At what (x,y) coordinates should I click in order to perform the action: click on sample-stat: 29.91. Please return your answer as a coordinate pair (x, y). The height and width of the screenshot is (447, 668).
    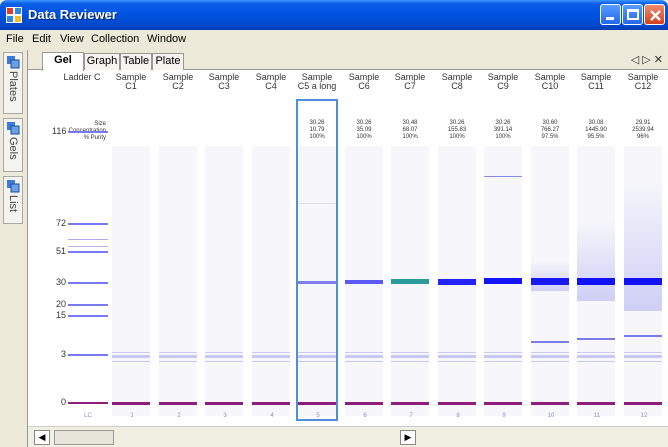
    Looking at the image, I should click on (643, 123).